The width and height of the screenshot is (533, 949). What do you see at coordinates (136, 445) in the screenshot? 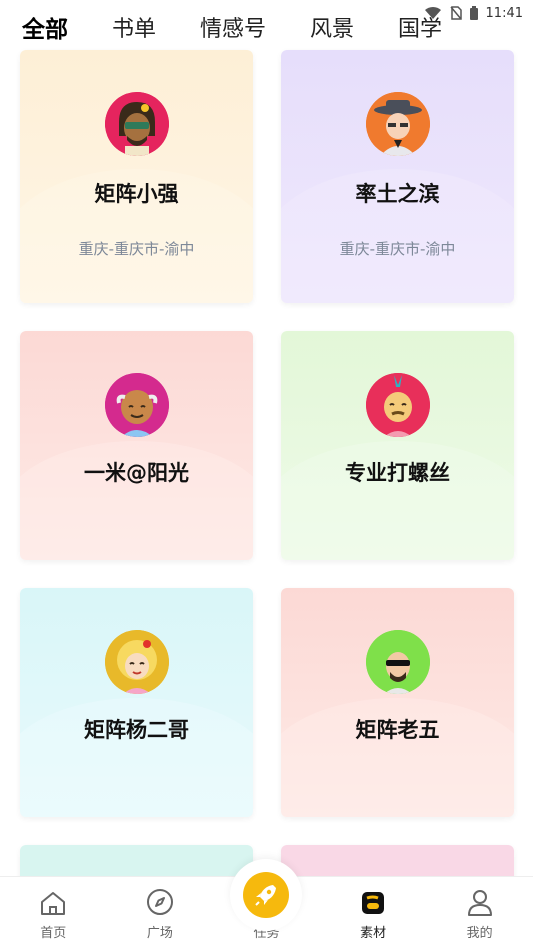
I see `account-card: 一米@阳光` at bounding box center [136, 445].